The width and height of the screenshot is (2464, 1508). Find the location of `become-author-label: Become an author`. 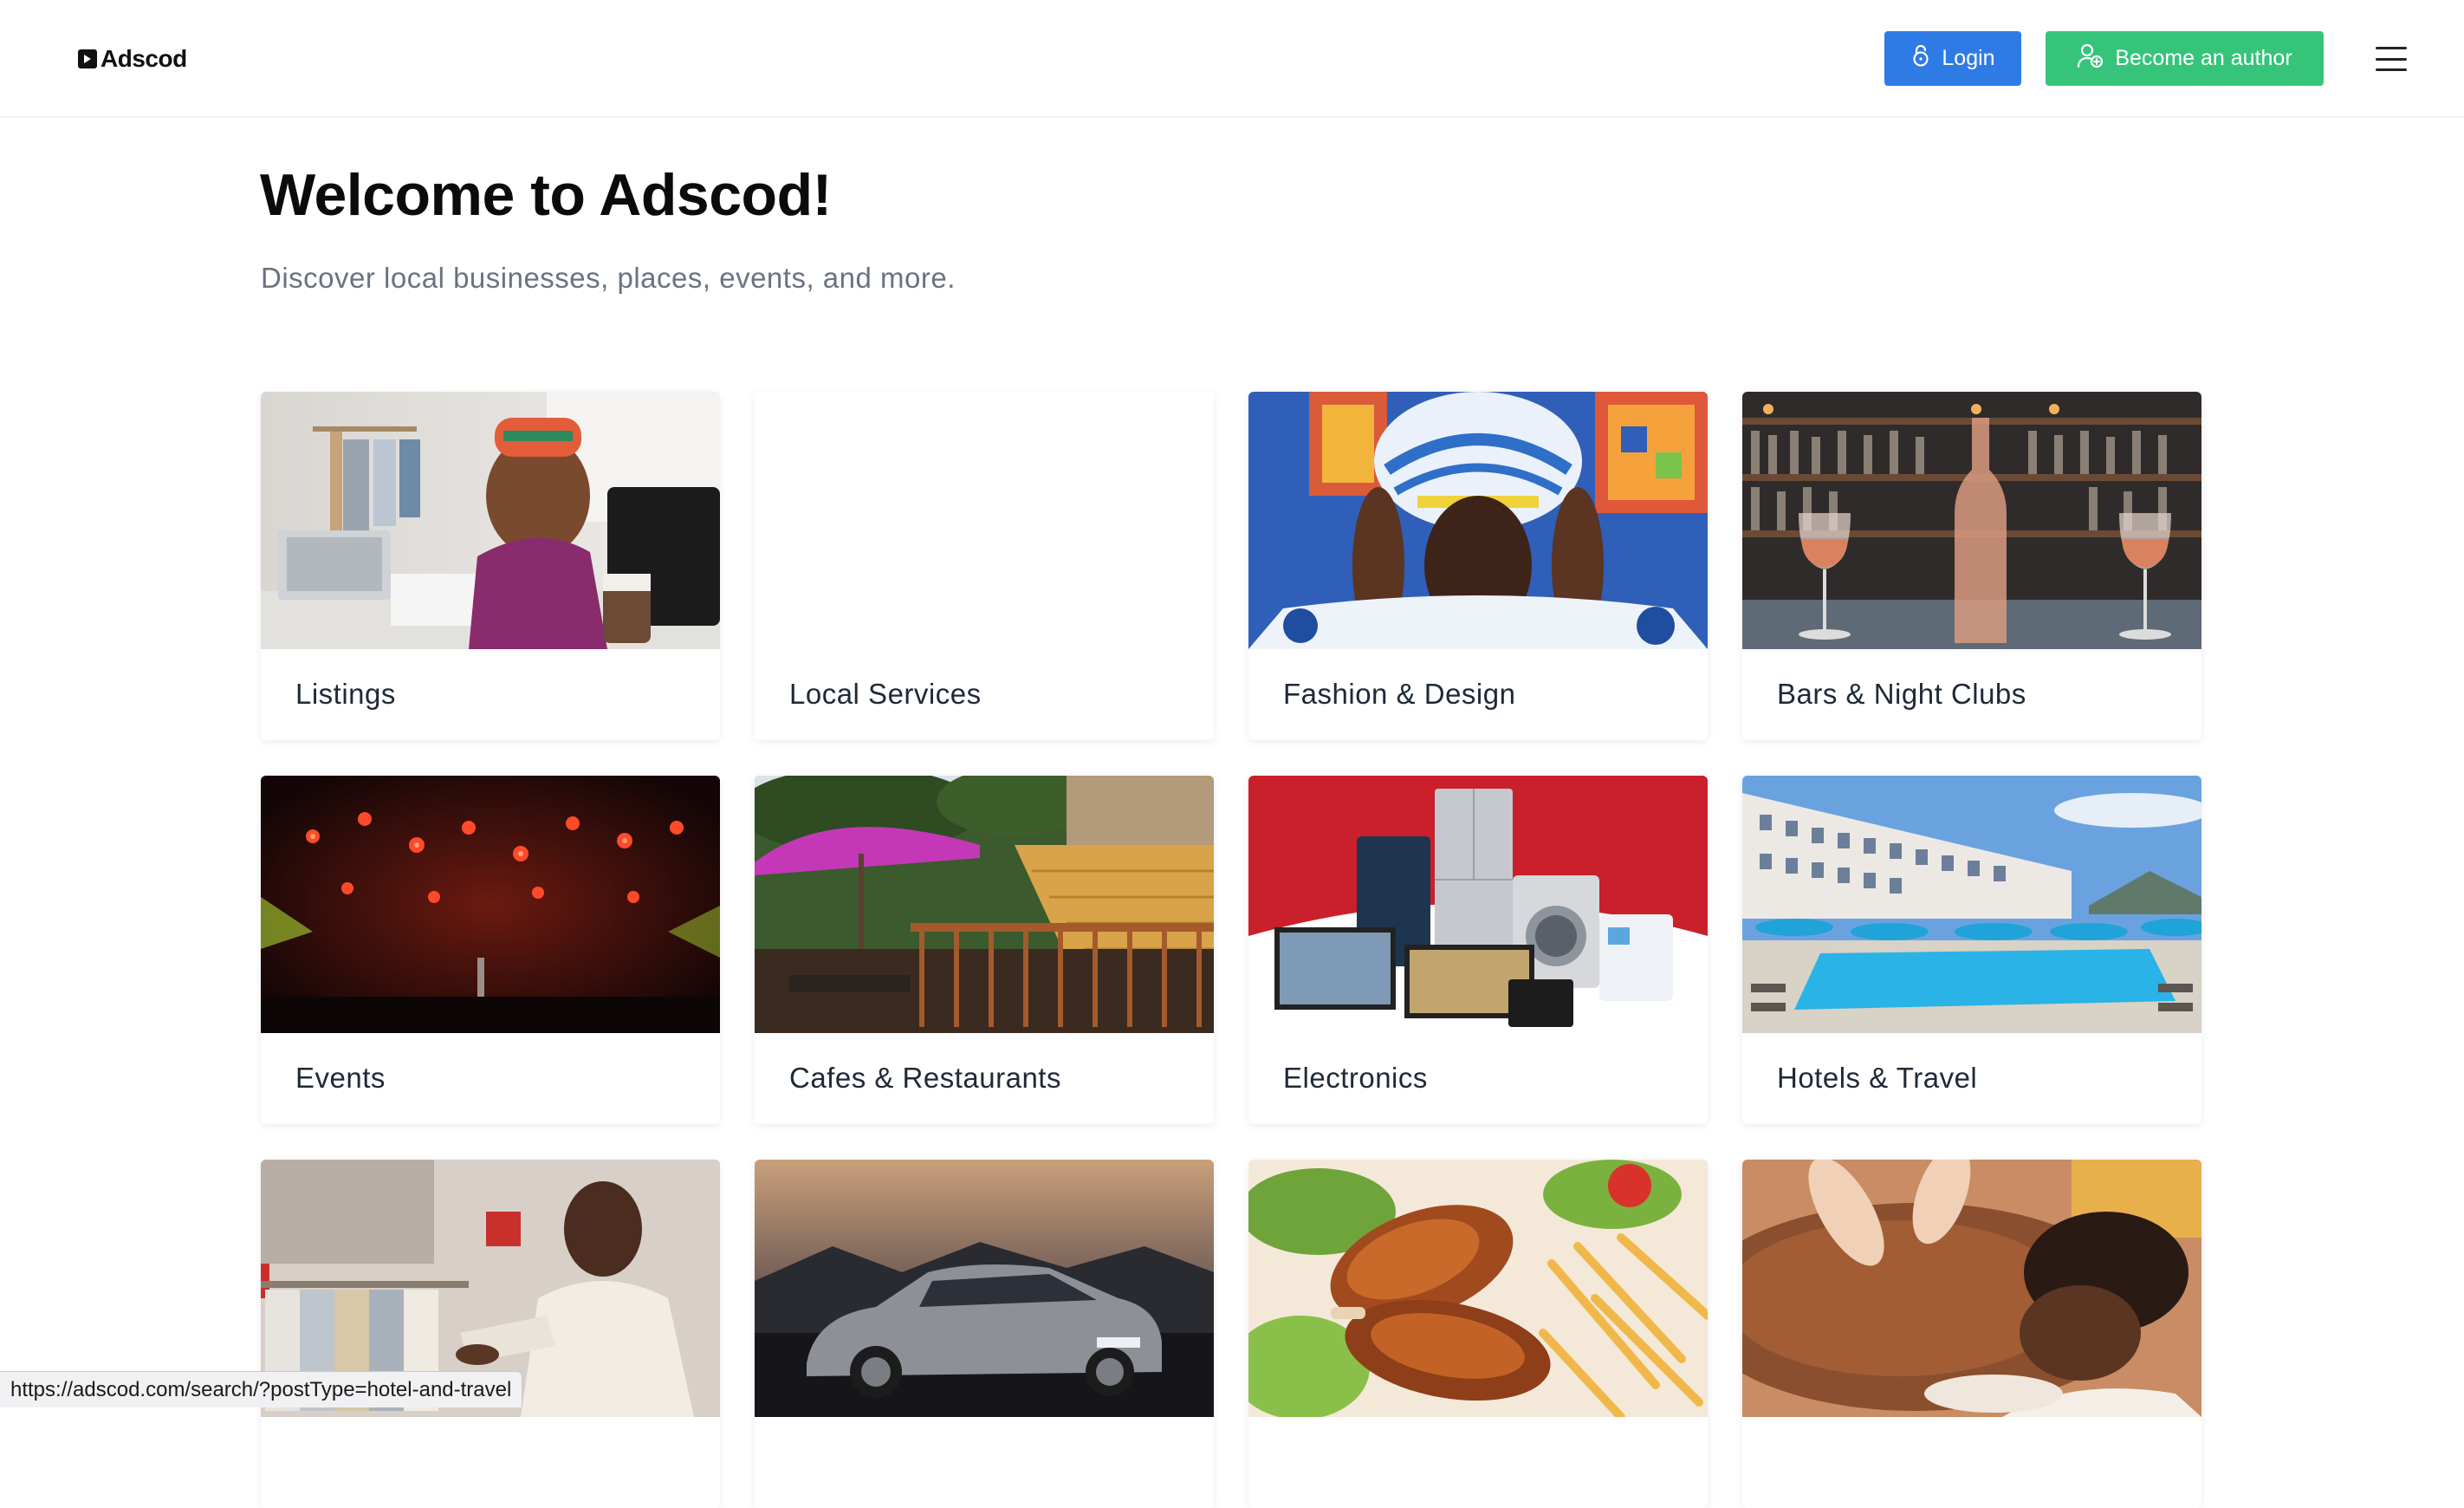

become-author-label: Become an author is located at coordinates (2204, 58).